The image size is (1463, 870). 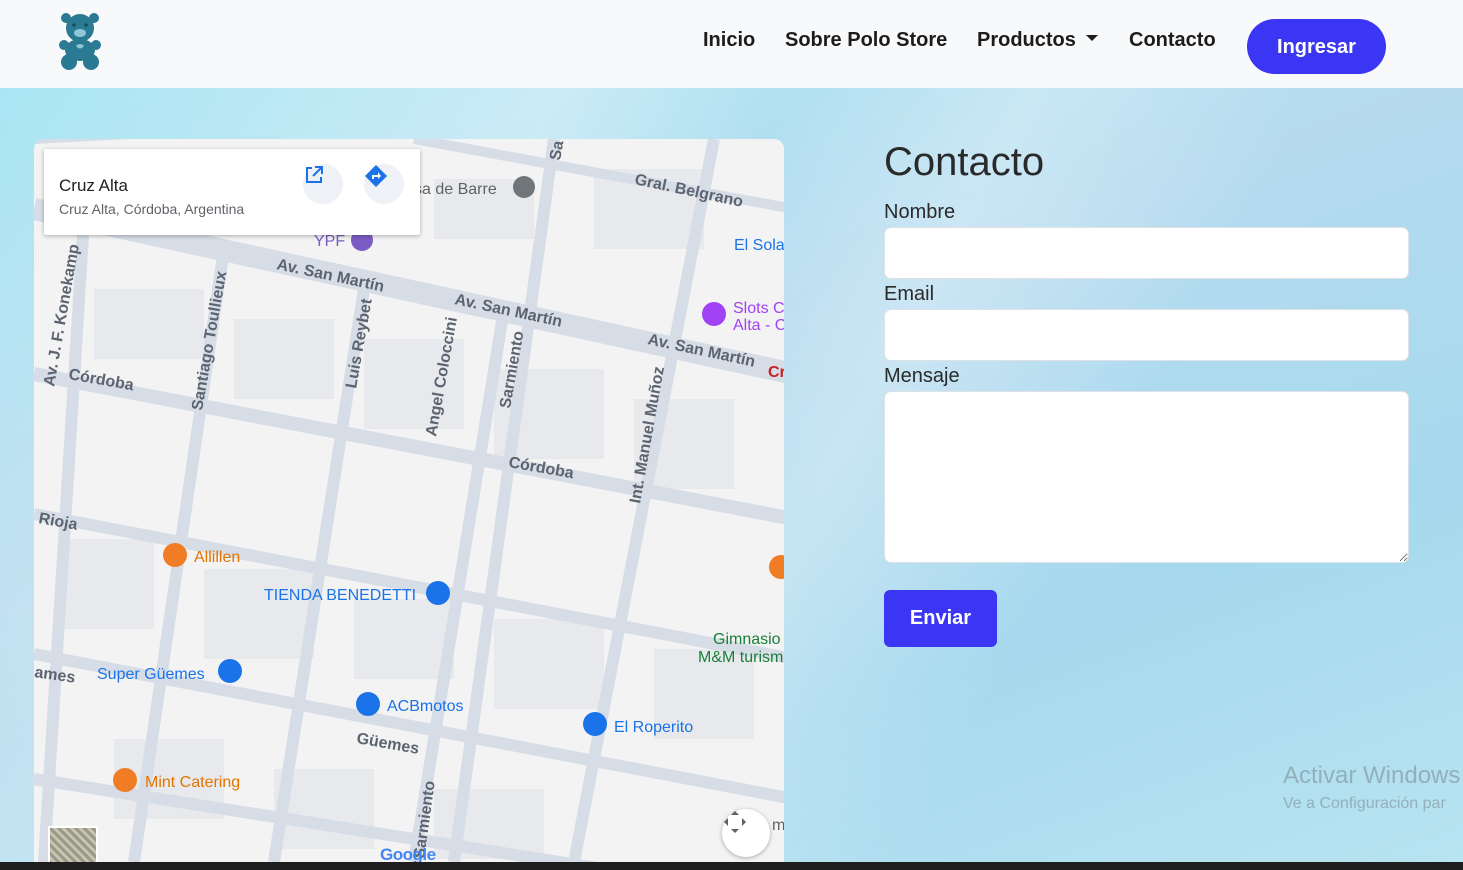 What do you see at coordinates (340, 595) in the screenshot?
I see `place-label: TIENDA BENEDETTI` at bounding box center [340, 595].